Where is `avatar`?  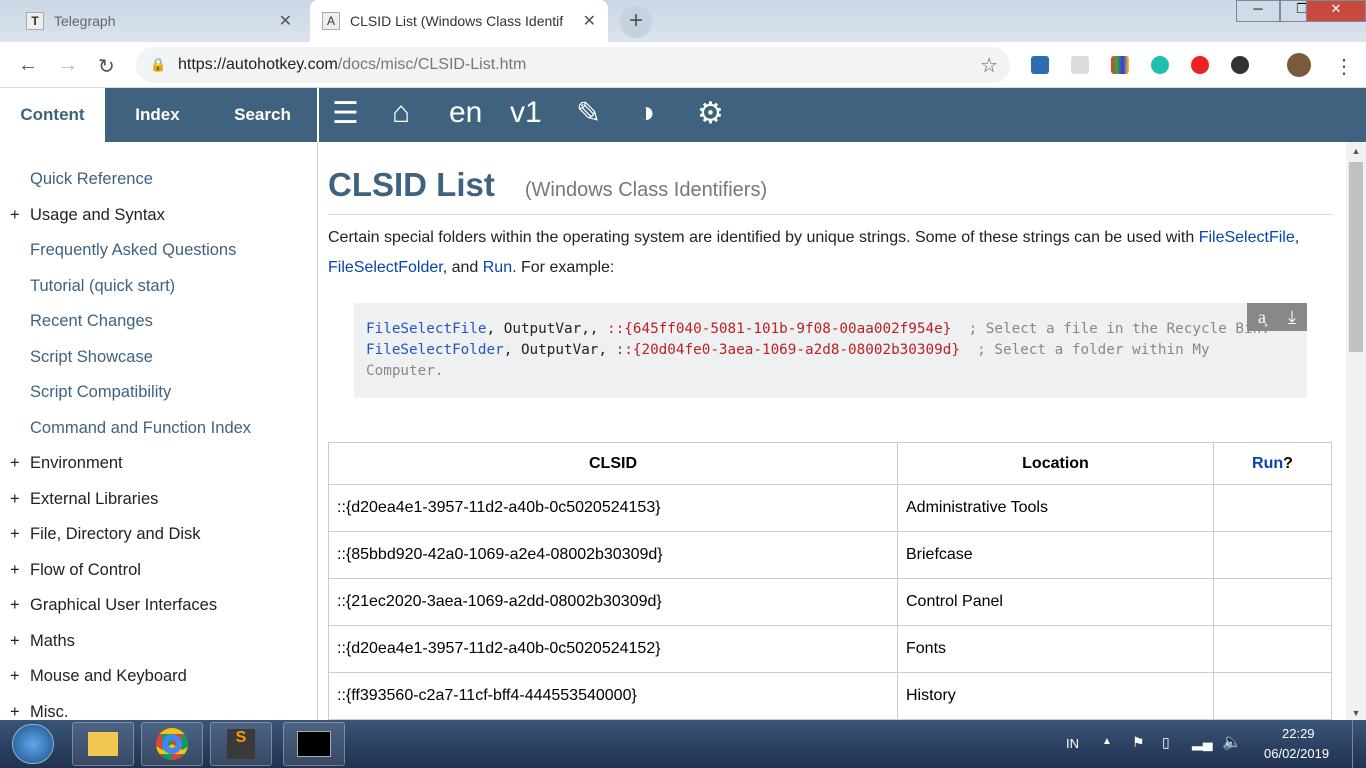 avatar is located at coordinates (1299, 65).